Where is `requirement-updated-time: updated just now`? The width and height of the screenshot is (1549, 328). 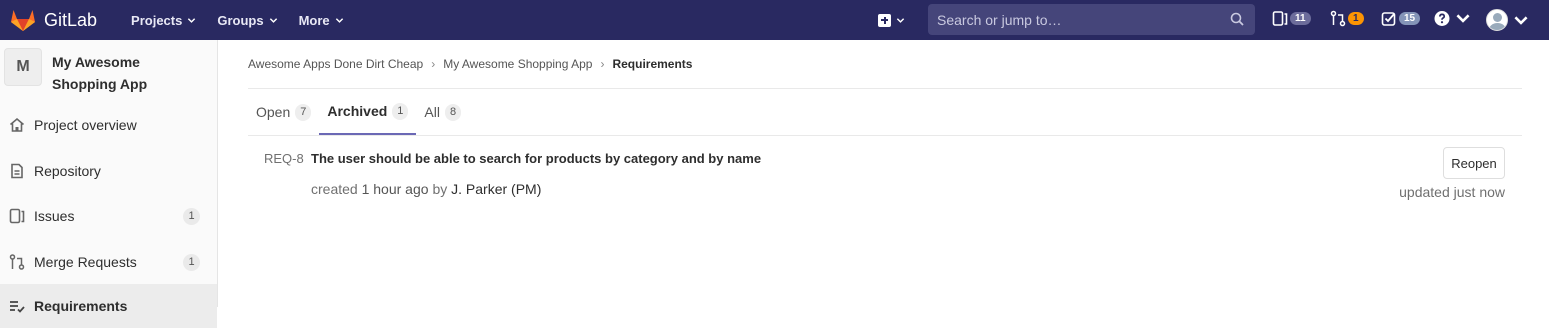 requirement-updated-time: updated just now is located at coordinates (1452, 192).